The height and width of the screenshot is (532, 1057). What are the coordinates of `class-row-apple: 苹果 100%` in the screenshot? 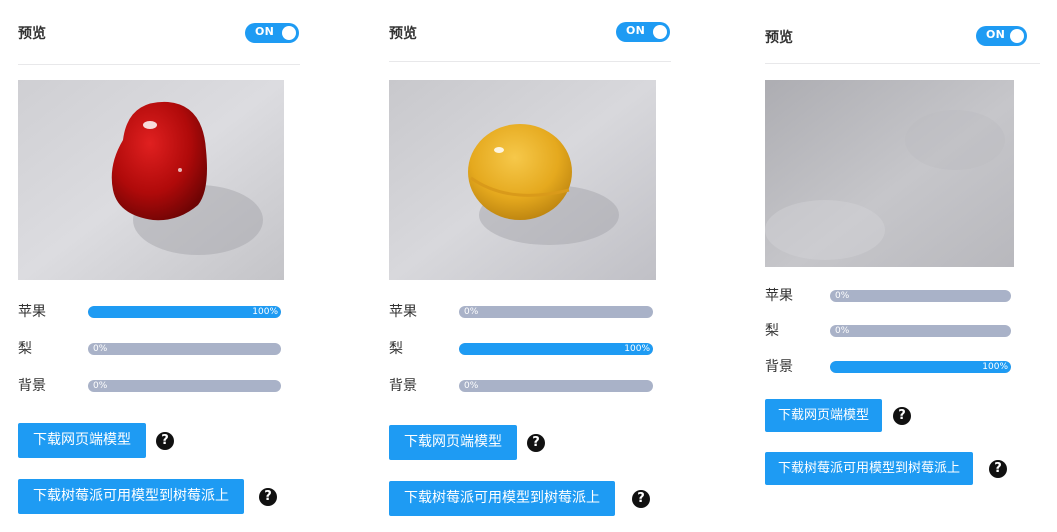 It's located at (159, 312).